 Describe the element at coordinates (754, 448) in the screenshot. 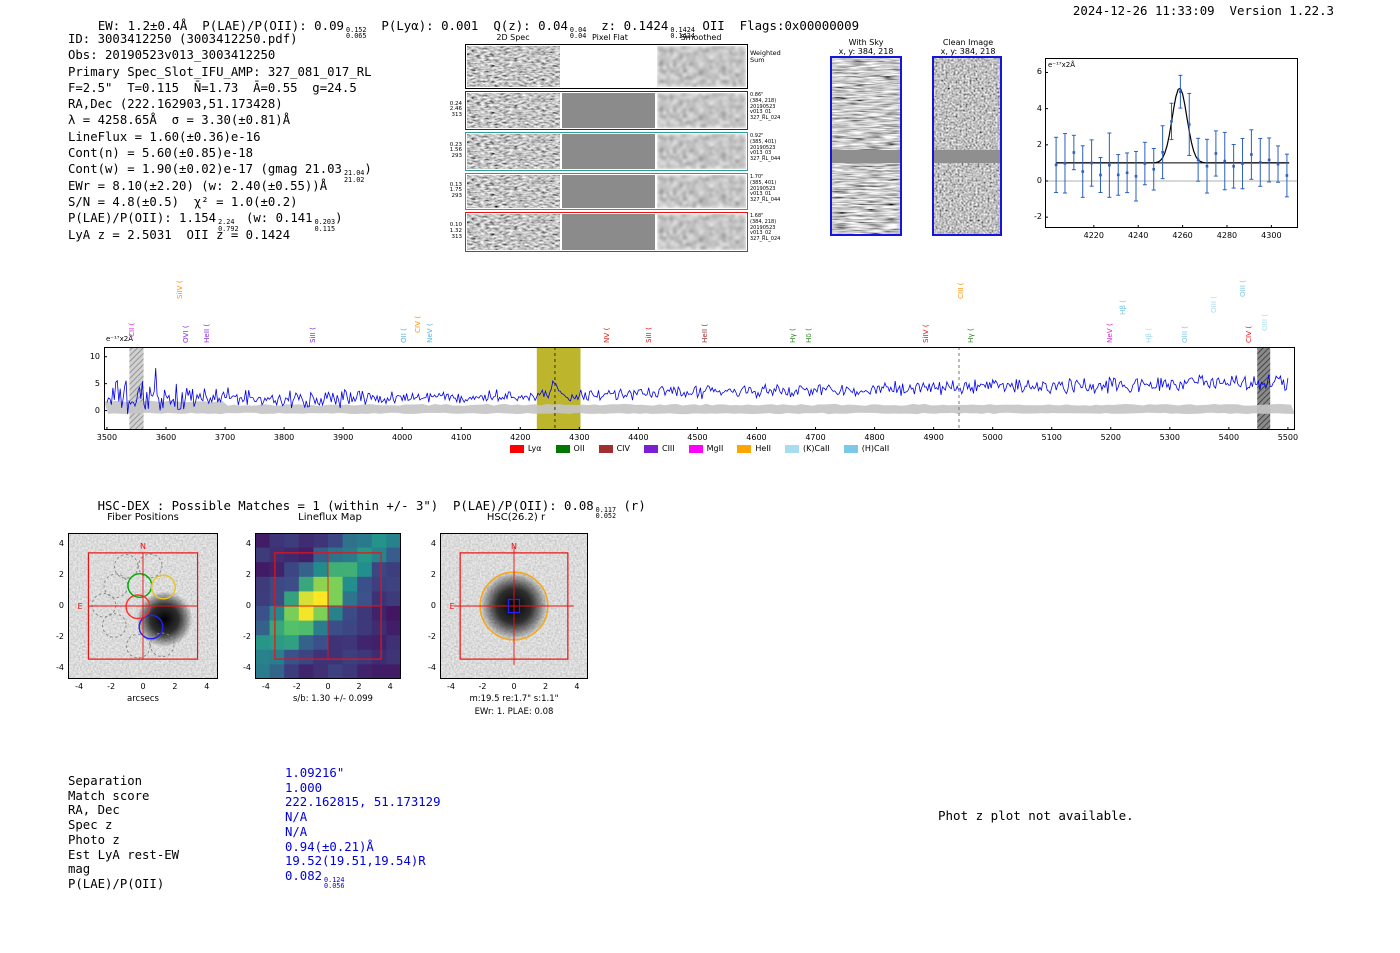

I see `legend-item: HeII` at that location.